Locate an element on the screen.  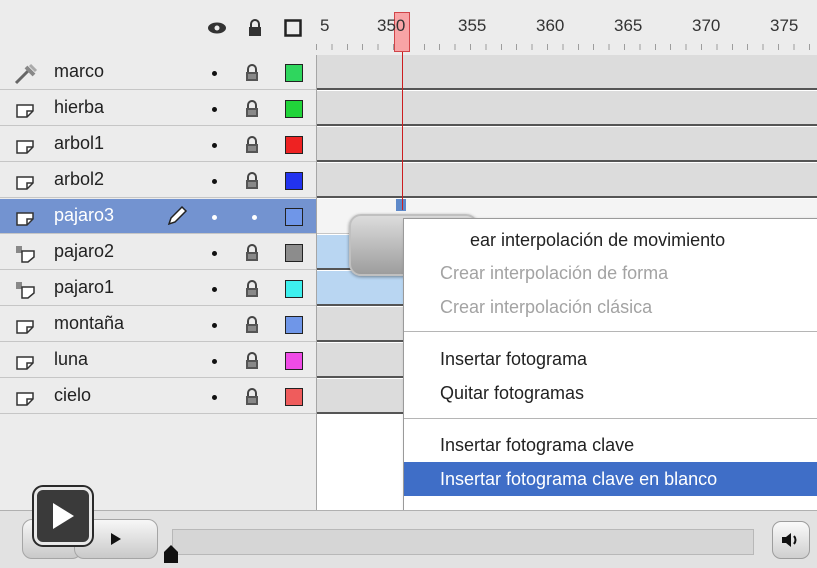
guide-layer-icon is located at coordinates (26, 74).